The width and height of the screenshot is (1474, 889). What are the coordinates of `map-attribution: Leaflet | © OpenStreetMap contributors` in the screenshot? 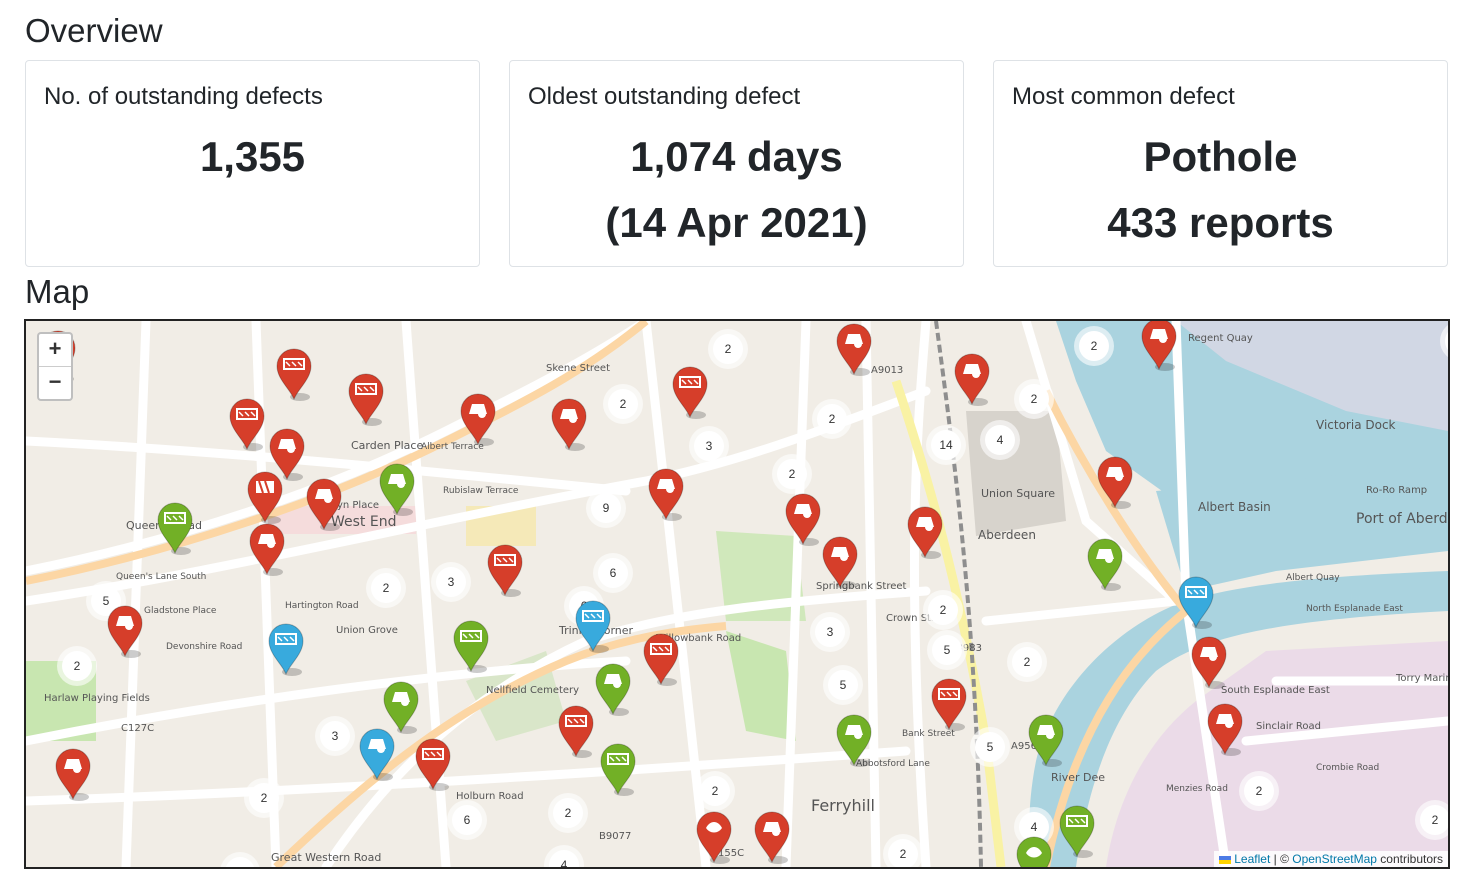 It's located at (1331, 859).